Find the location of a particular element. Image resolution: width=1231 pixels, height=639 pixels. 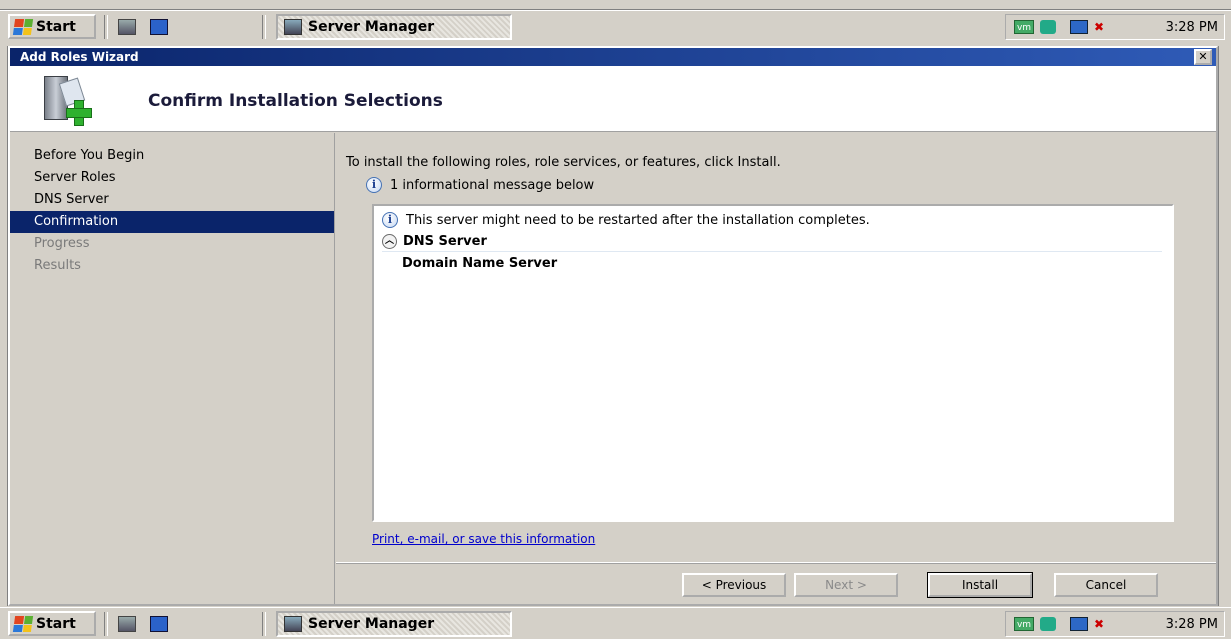

group-title: DNS Server is located at coordinates (445, 241).